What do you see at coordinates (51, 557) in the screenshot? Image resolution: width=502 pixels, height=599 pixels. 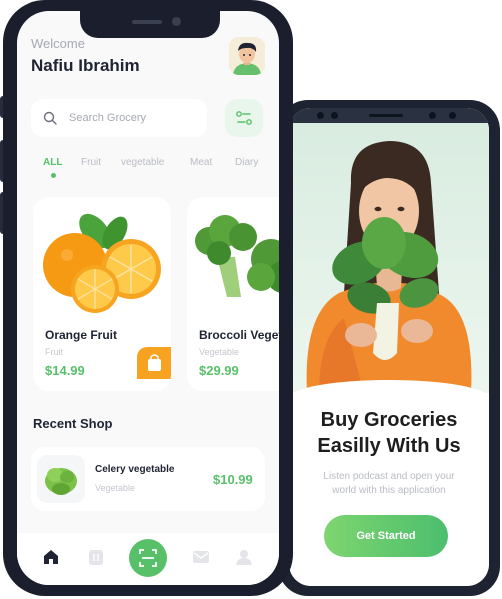 I see `home-icon` at bounding box center [51, 557].